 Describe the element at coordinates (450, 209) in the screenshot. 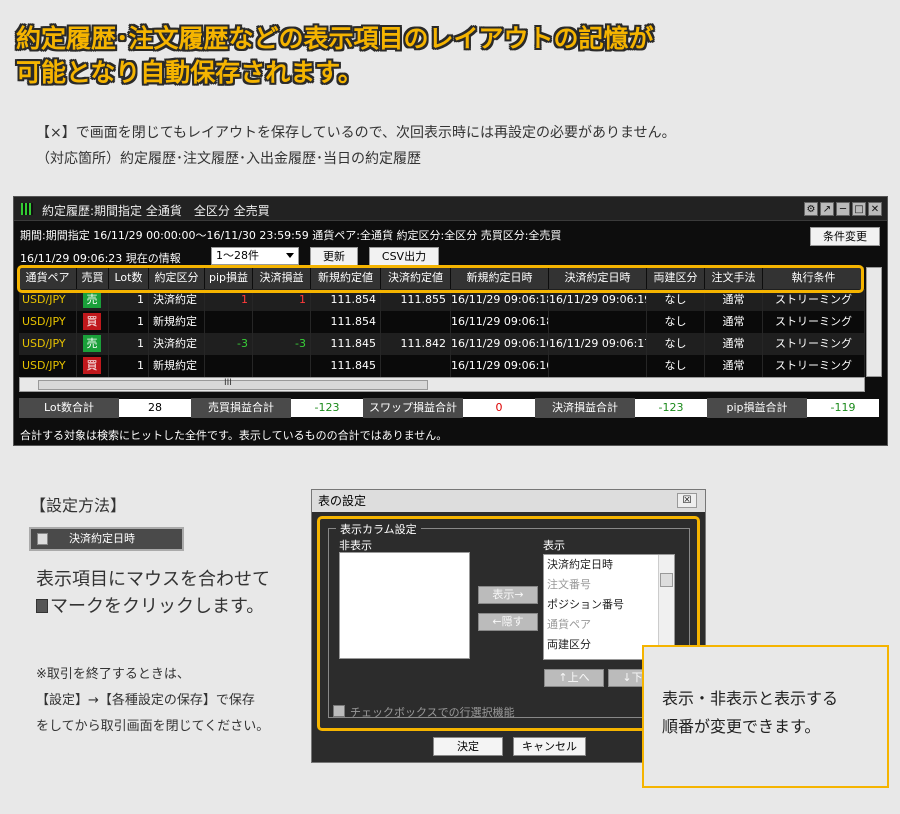

I see `window-titlebar: 約定履歴:期間指定 全通貨 全区分 全売買 ⚙ ↗ ─ □ ✕` at that location.